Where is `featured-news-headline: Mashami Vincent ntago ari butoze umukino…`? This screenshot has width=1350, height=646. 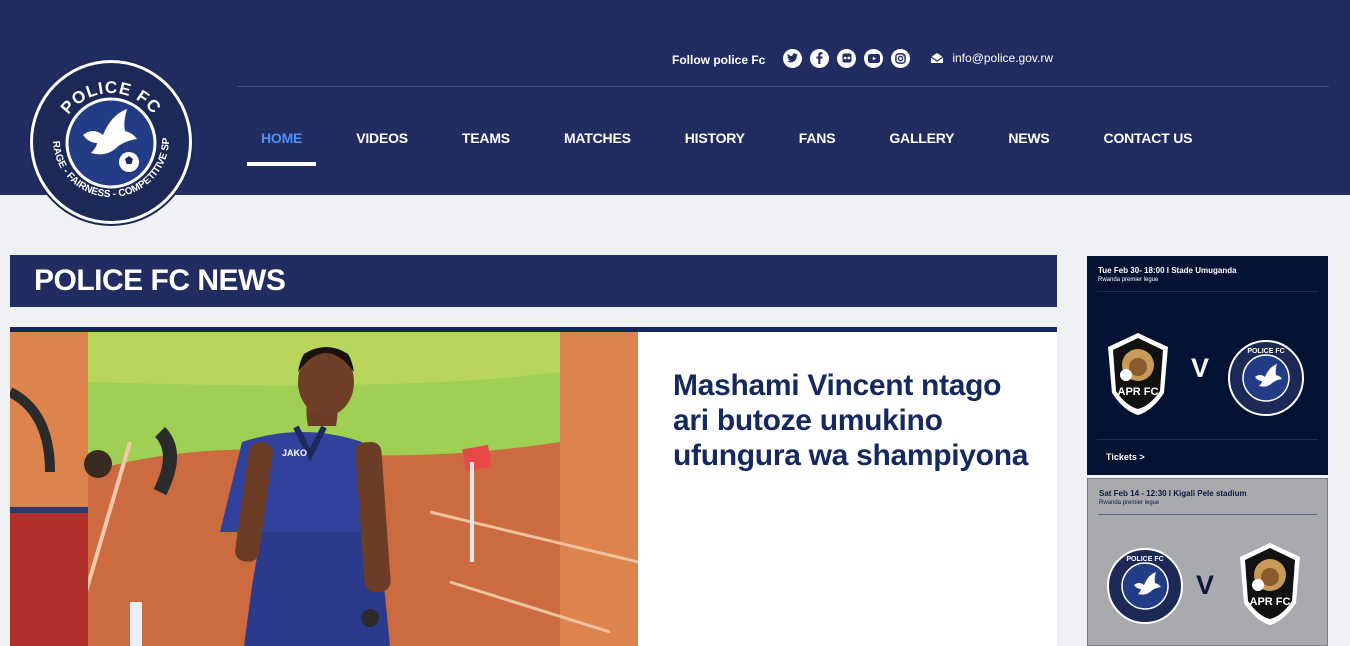 featured-news-headline: Mashami Vincent ntago ari butoze umukino… is located at coordinates (853, 420).